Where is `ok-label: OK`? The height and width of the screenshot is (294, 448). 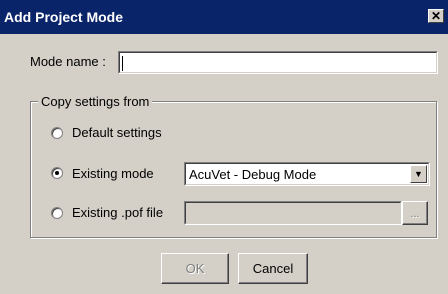 ok-label: OK is located at coordinates (195, 268).